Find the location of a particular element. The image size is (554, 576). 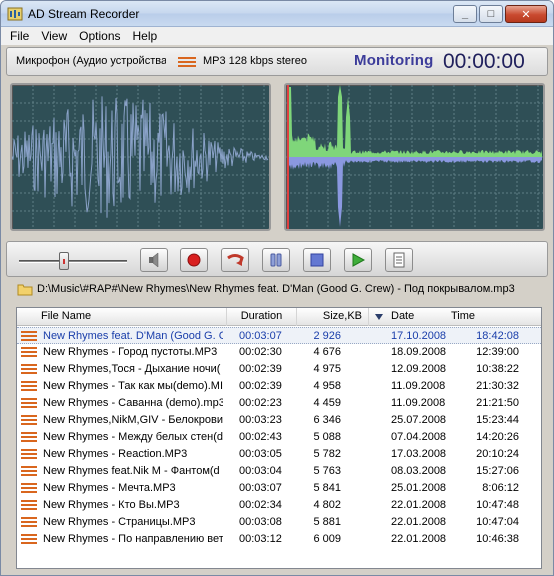

size-cell: 5 088 is located at coordinates (327, 437).